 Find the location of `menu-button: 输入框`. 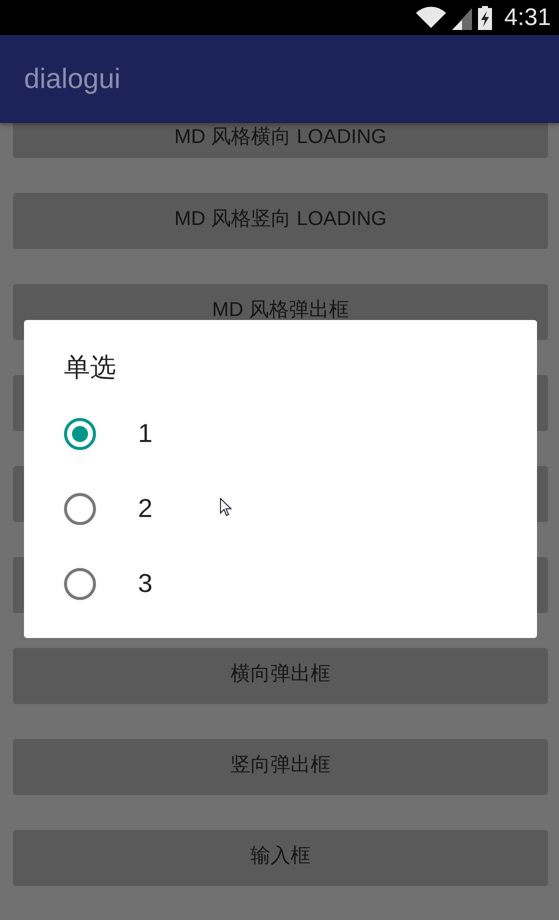

menu-button: 输入框 is located at coordinates (280, 858).